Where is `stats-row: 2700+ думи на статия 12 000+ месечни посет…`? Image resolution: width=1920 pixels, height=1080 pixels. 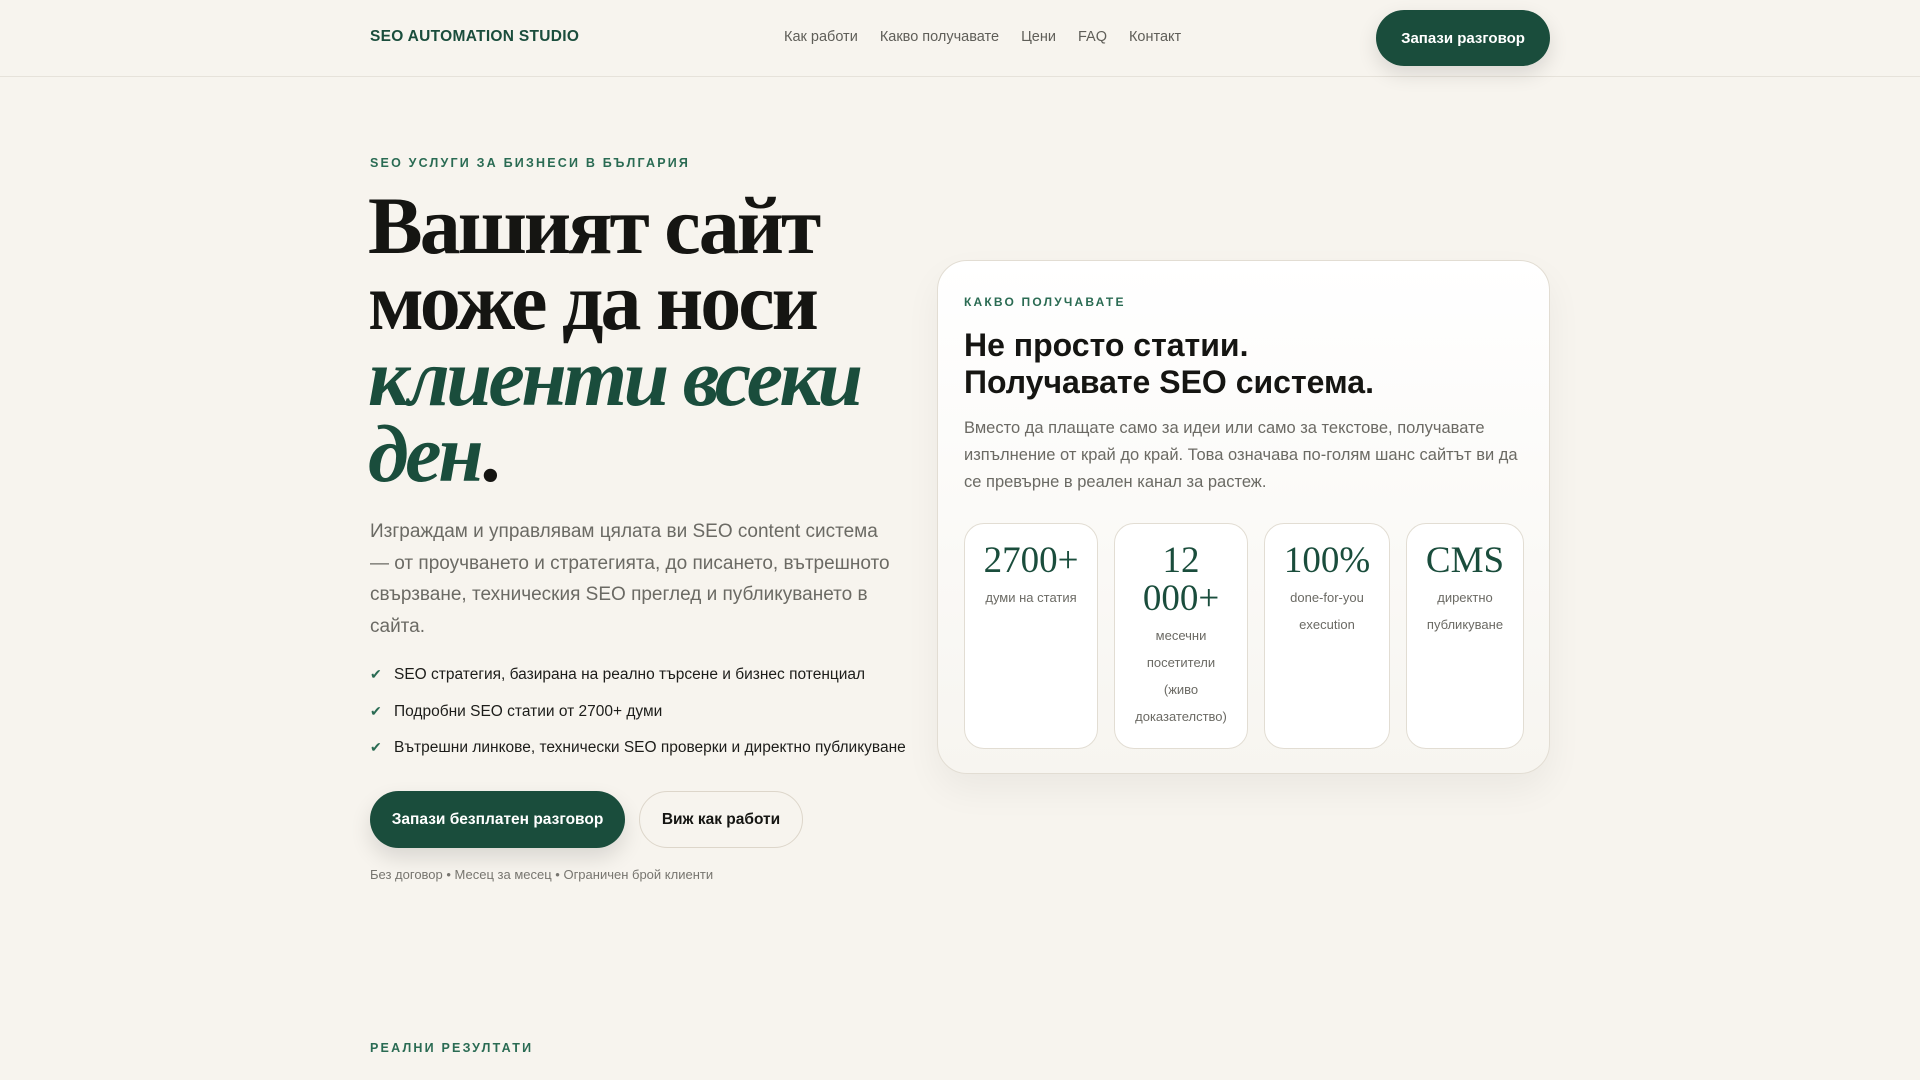
stats-row: 2700+ думи на статия 12 000+ месечни посет… is located at coordinates (1244, 636).